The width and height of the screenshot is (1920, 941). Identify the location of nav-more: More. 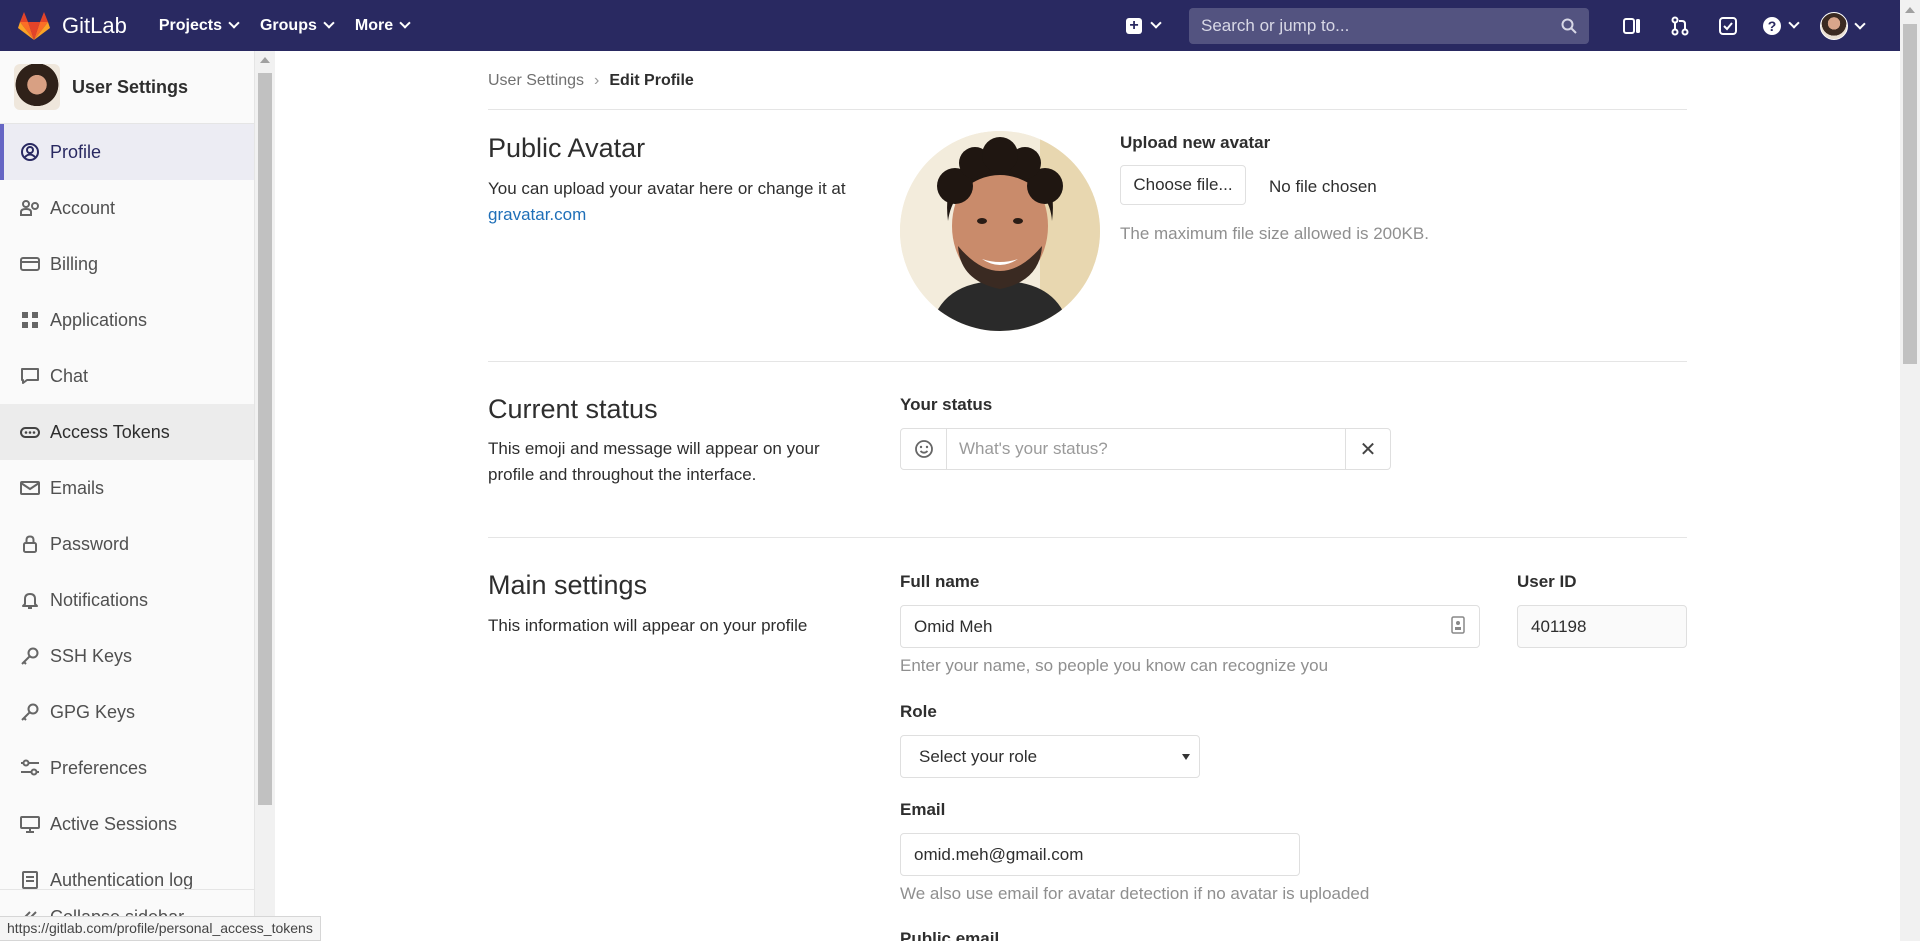
(382, 25).